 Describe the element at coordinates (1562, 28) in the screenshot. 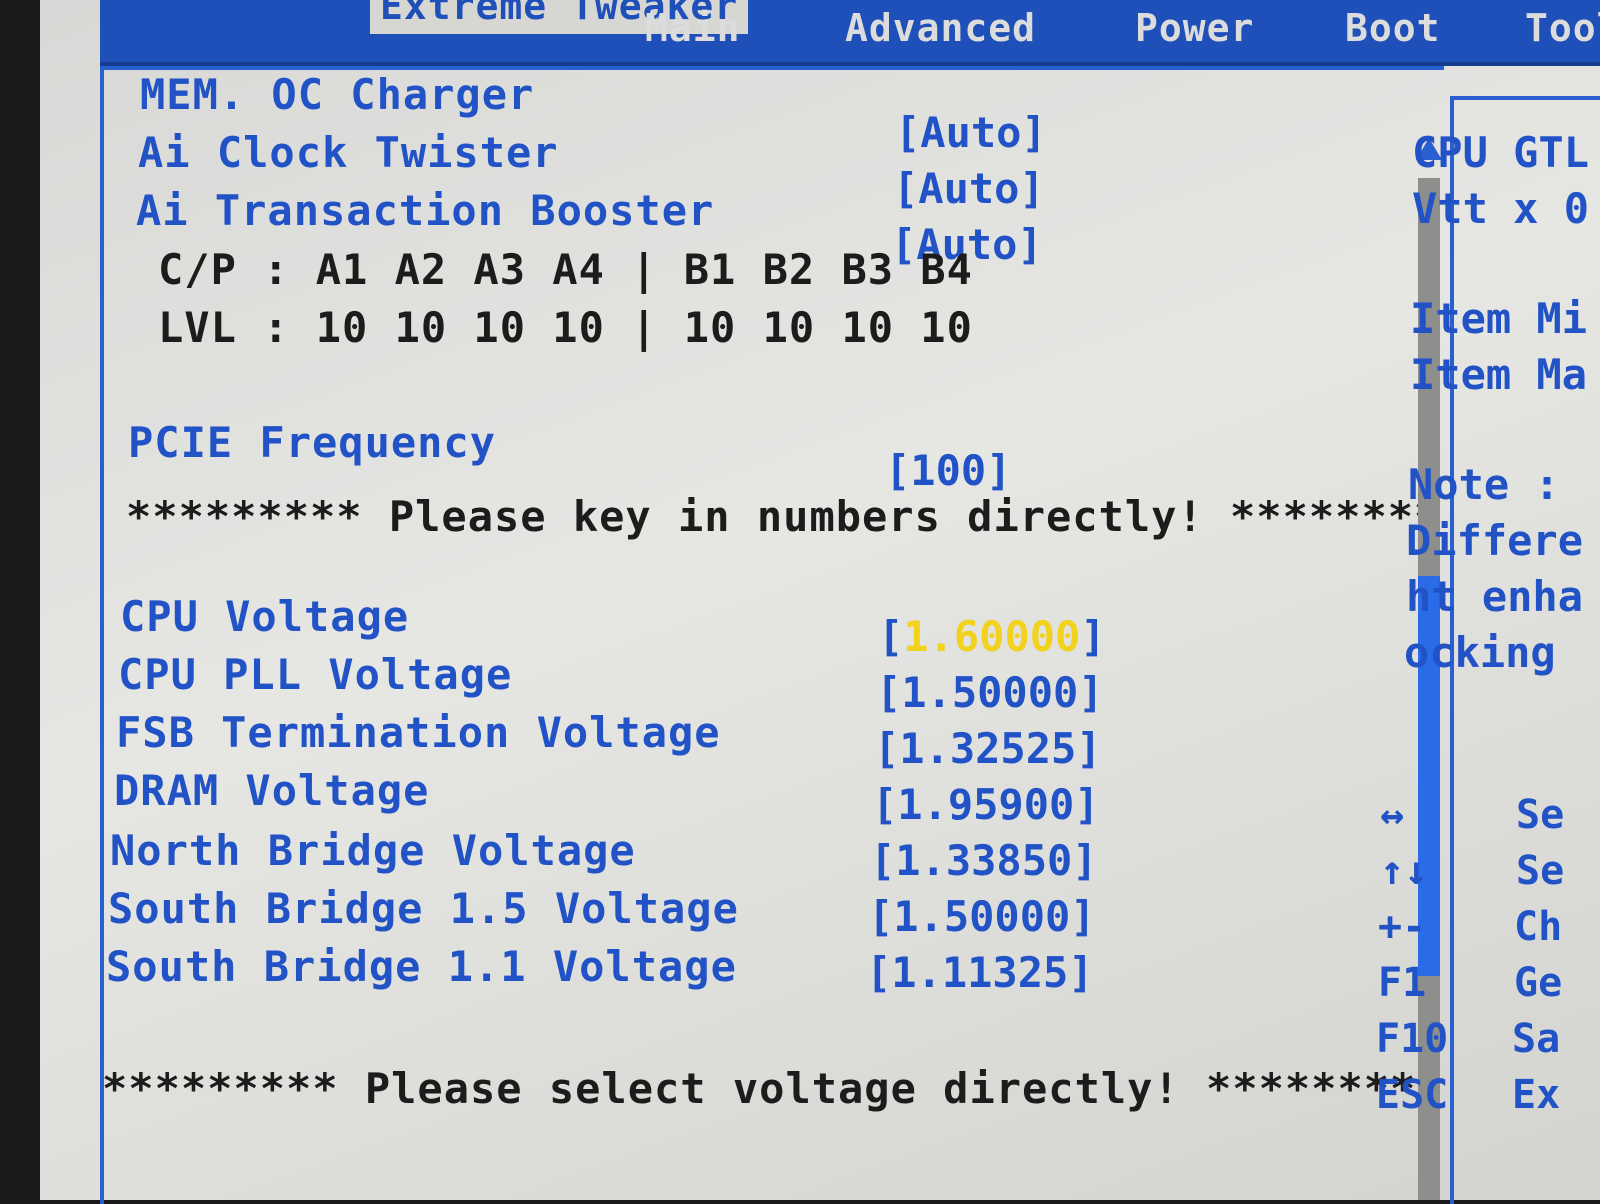

I see `tab-tools: Tools` at that location.